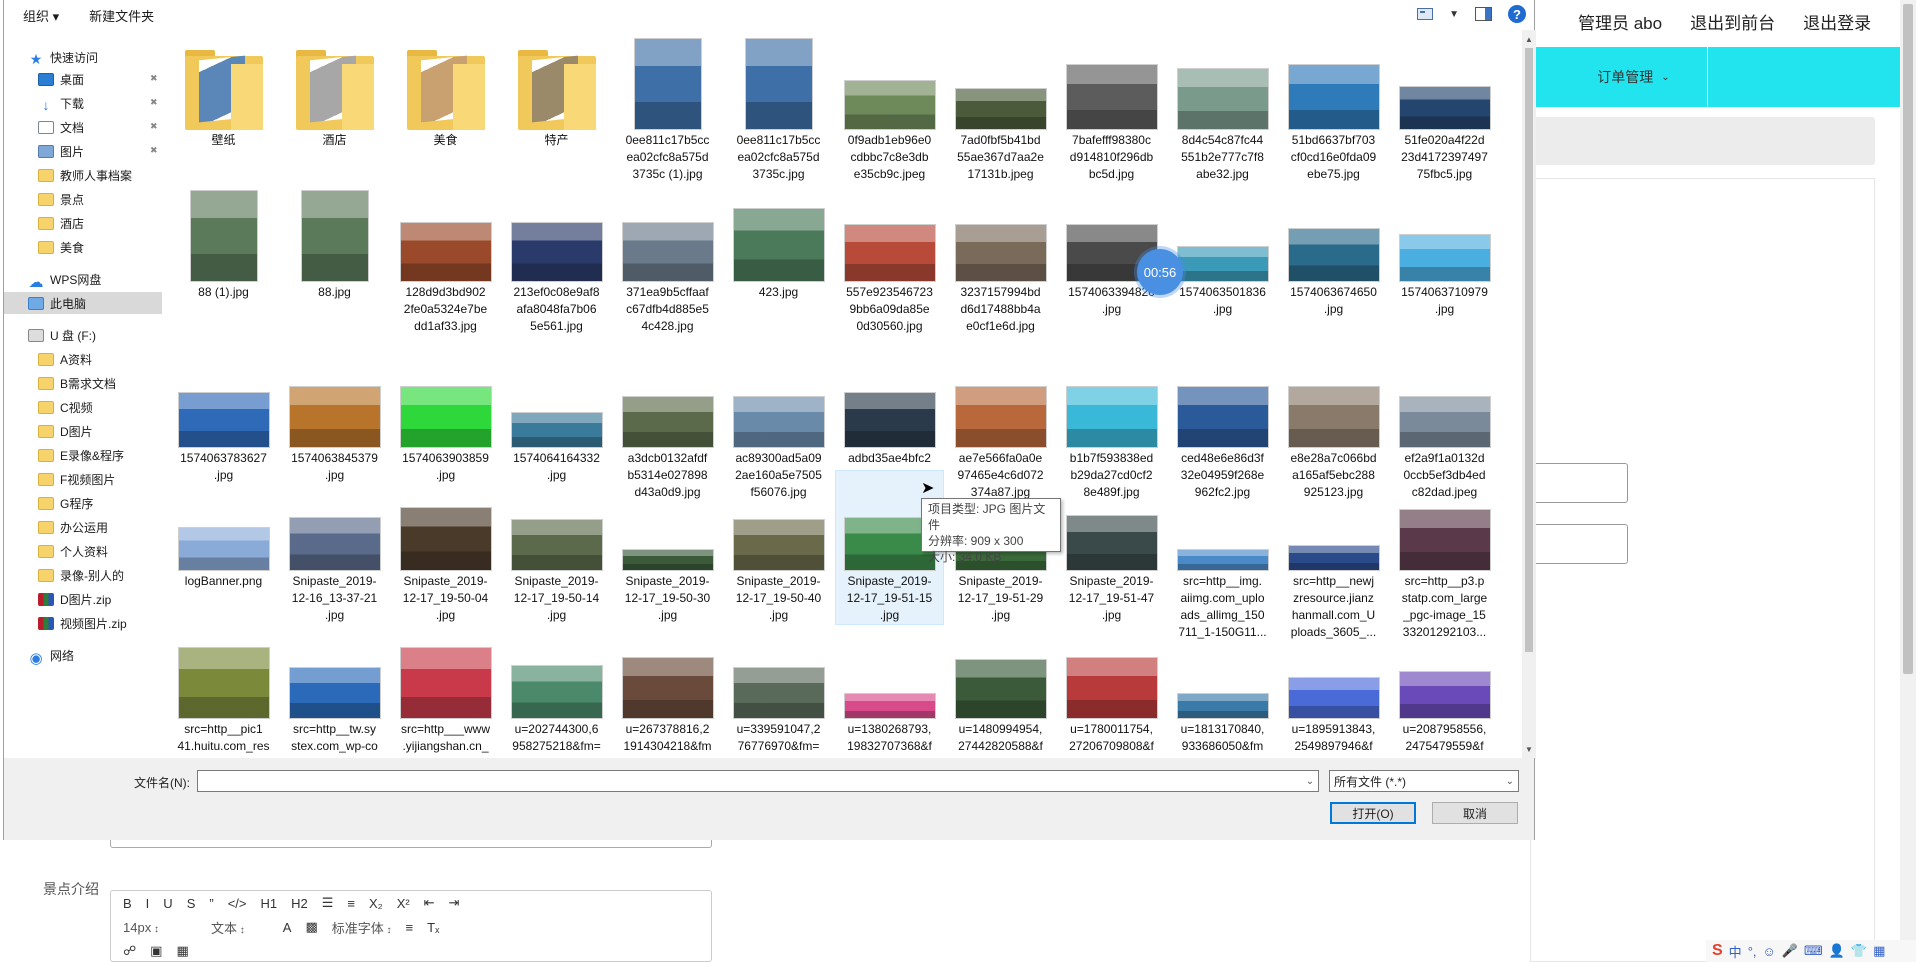  Describe the element at coordinates (148, 903) in the screenshot. I see `editor-tool-icon: I` at that location.